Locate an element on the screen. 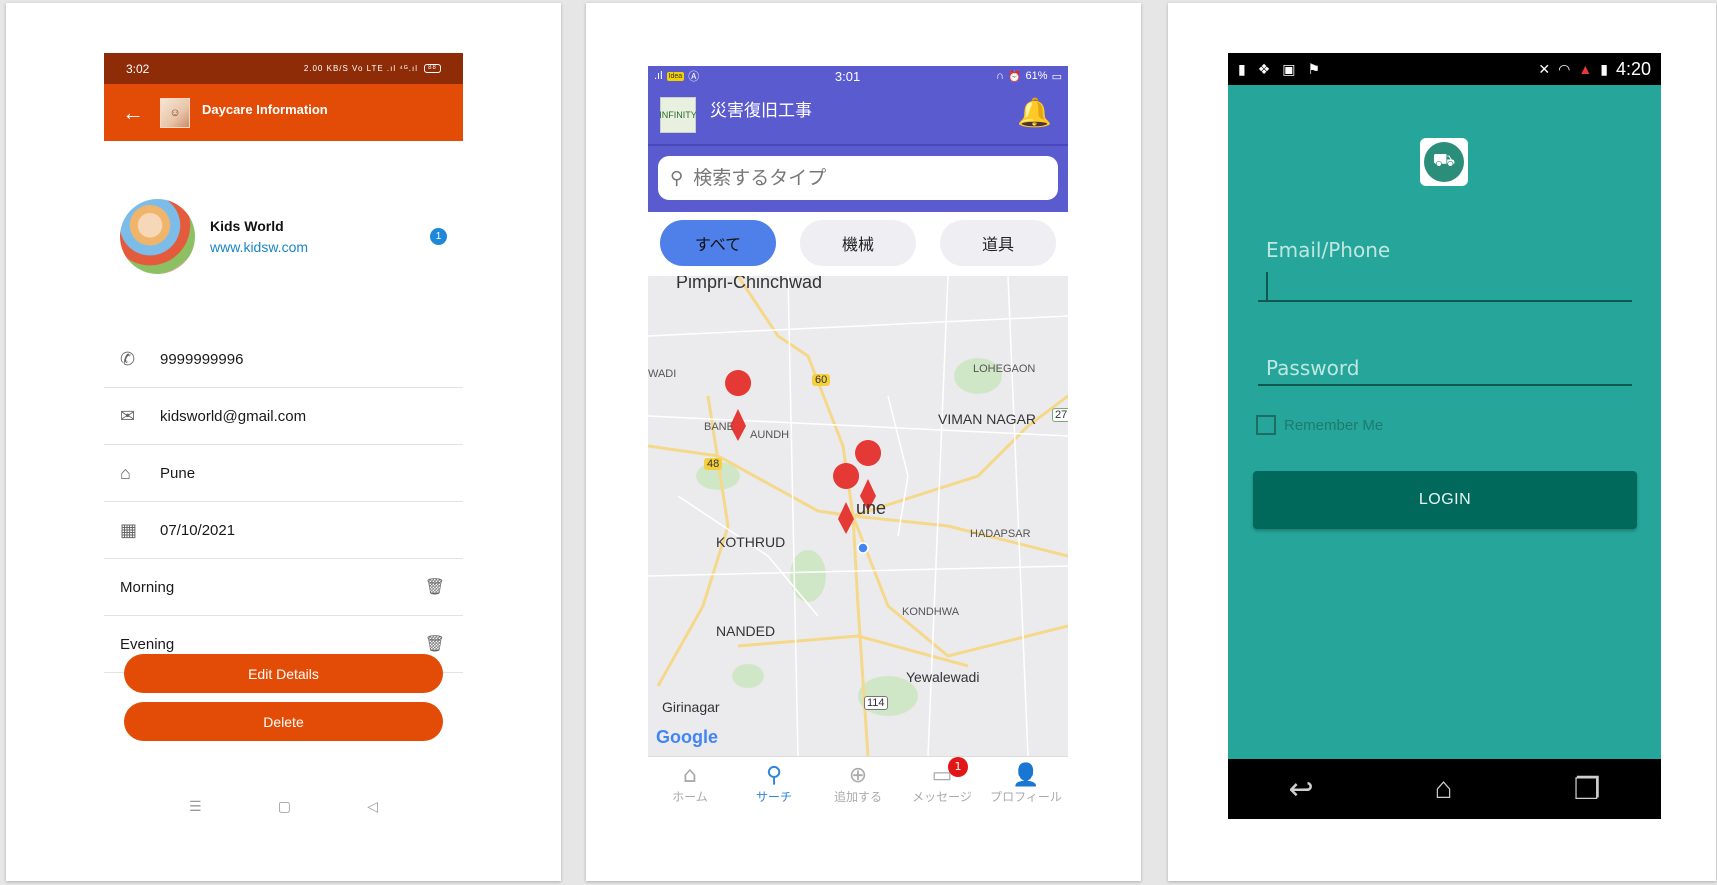  bottom-tab-bar: ⌂ ホーム ⚲ サーチ ⊕ 追加する ▭ 1 メッセージ 👤 プロフィール is located at coordinates (858, 783).